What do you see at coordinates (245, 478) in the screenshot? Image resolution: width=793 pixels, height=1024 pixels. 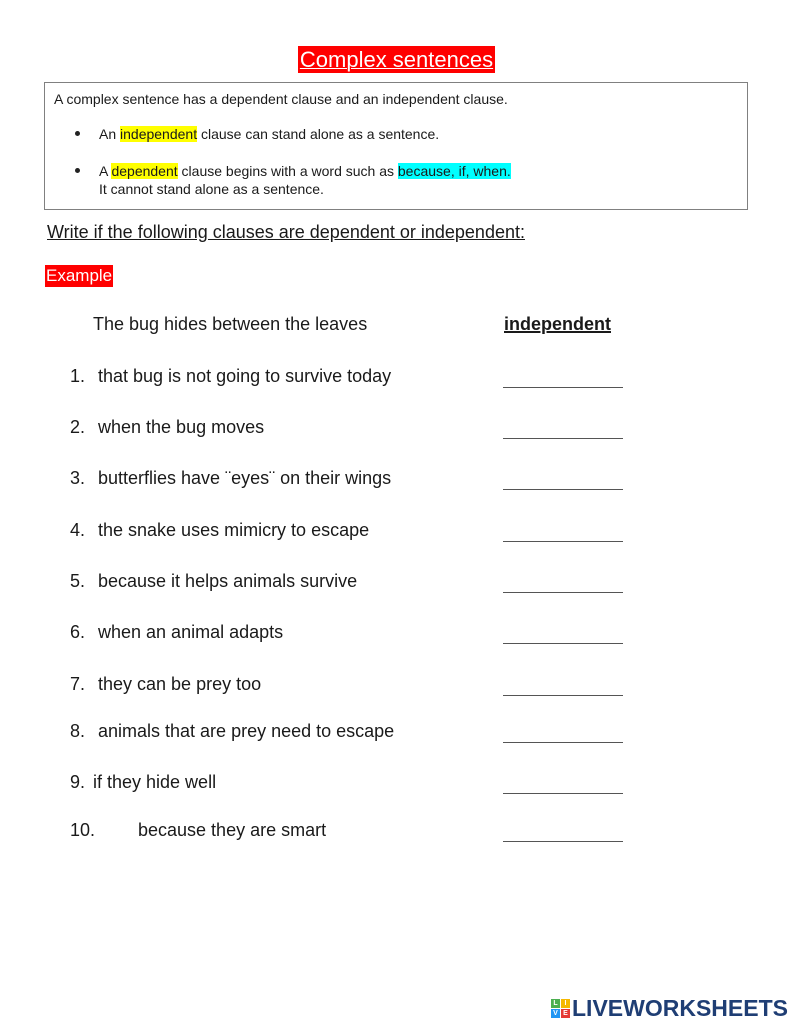 I see `question-clause: butterflies have ¨eyes¨ on their wings` at bounding box center [245, 478].